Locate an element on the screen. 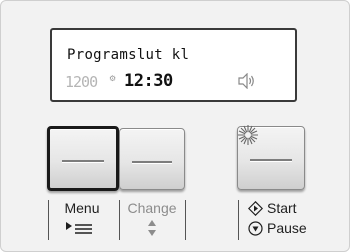 The height and width of the screenshot is (252, 350). change-button is located at coordinates (152, 159).